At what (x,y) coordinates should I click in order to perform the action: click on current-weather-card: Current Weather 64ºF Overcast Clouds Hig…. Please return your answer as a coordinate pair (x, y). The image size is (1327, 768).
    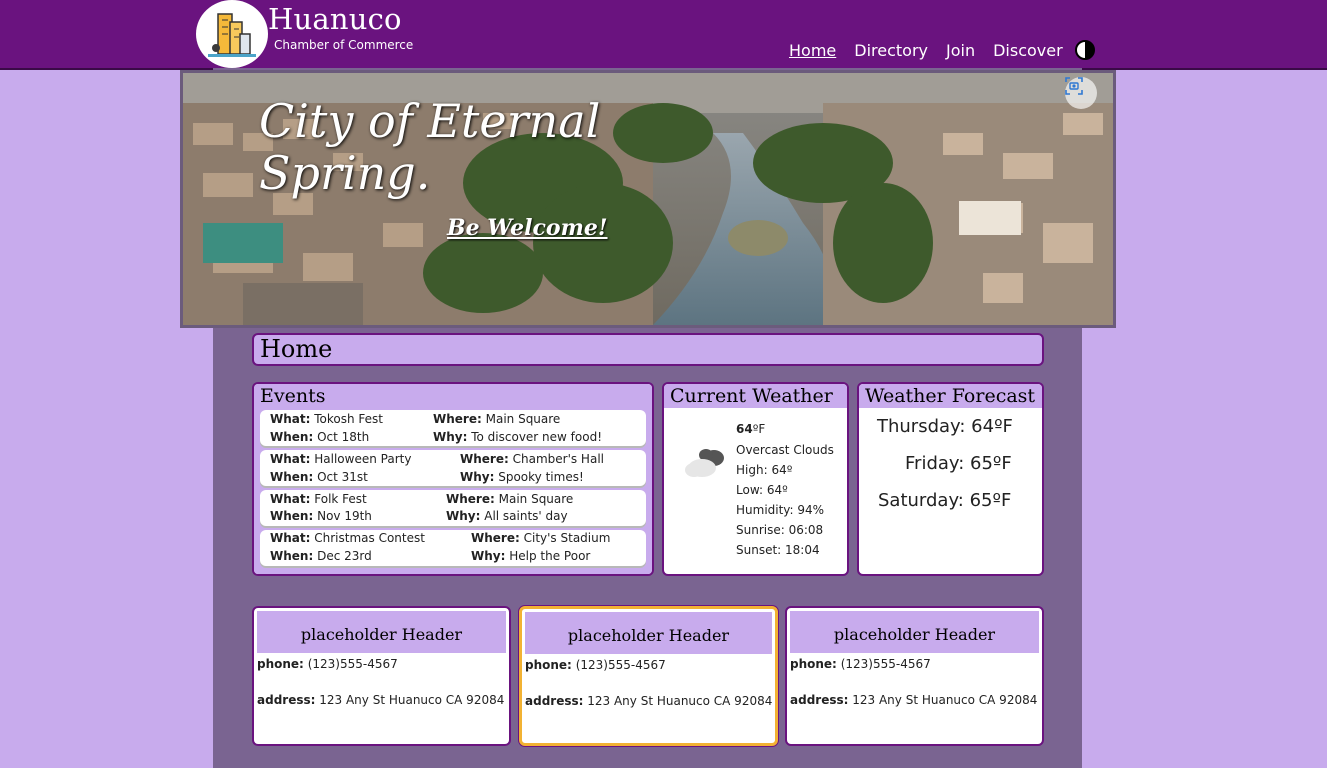
    Looking at the image, I should click on (755, 479).